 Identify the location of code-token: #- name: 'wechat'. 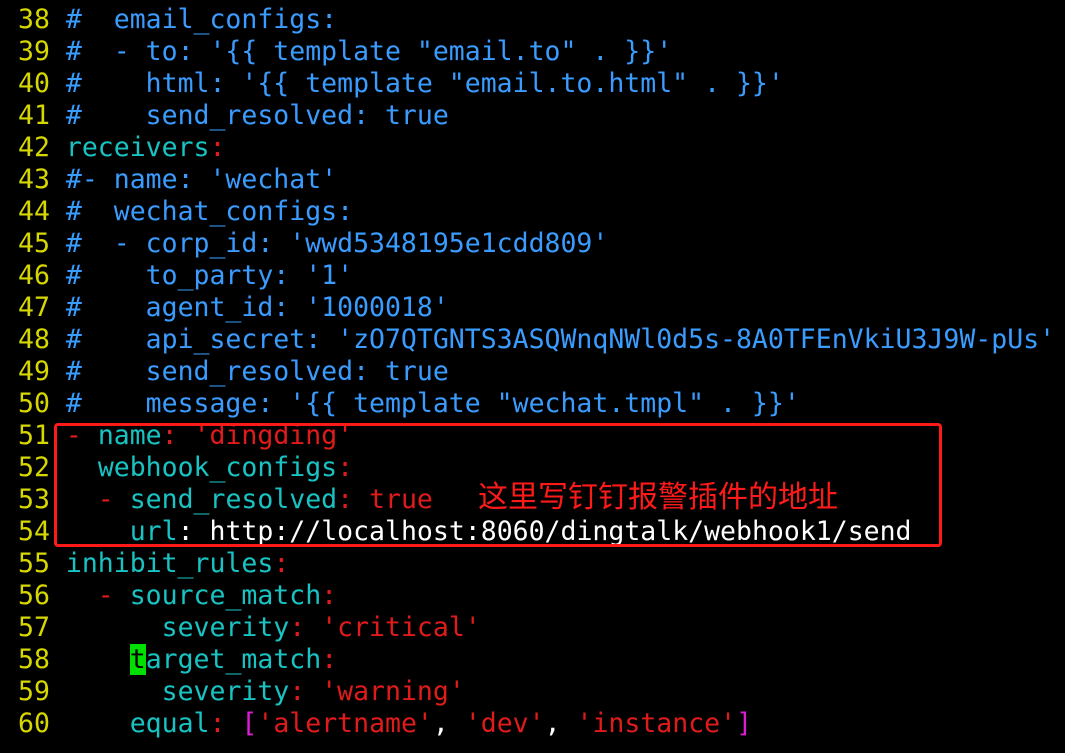
(201, 179).